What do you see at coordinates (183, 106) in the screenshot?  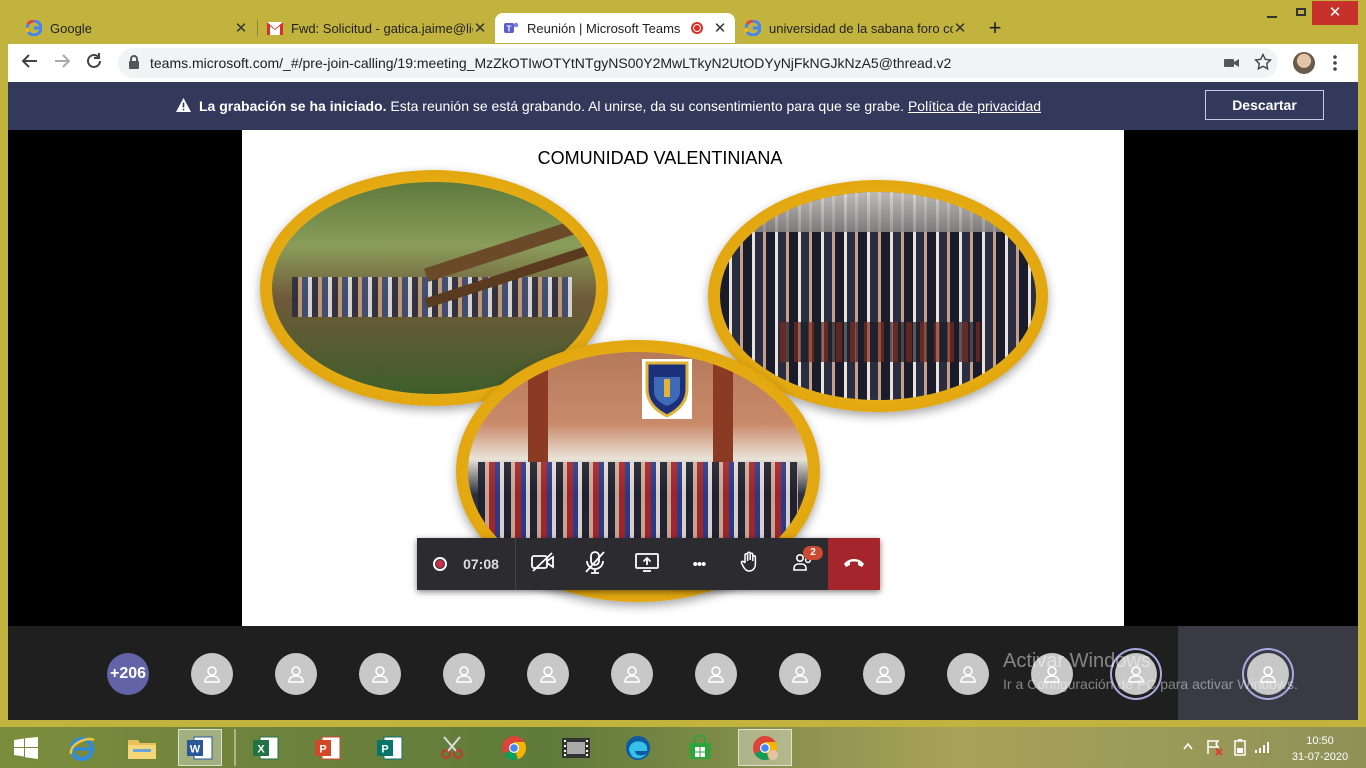 I see `warning-icon` at bounding box center [183, 106].